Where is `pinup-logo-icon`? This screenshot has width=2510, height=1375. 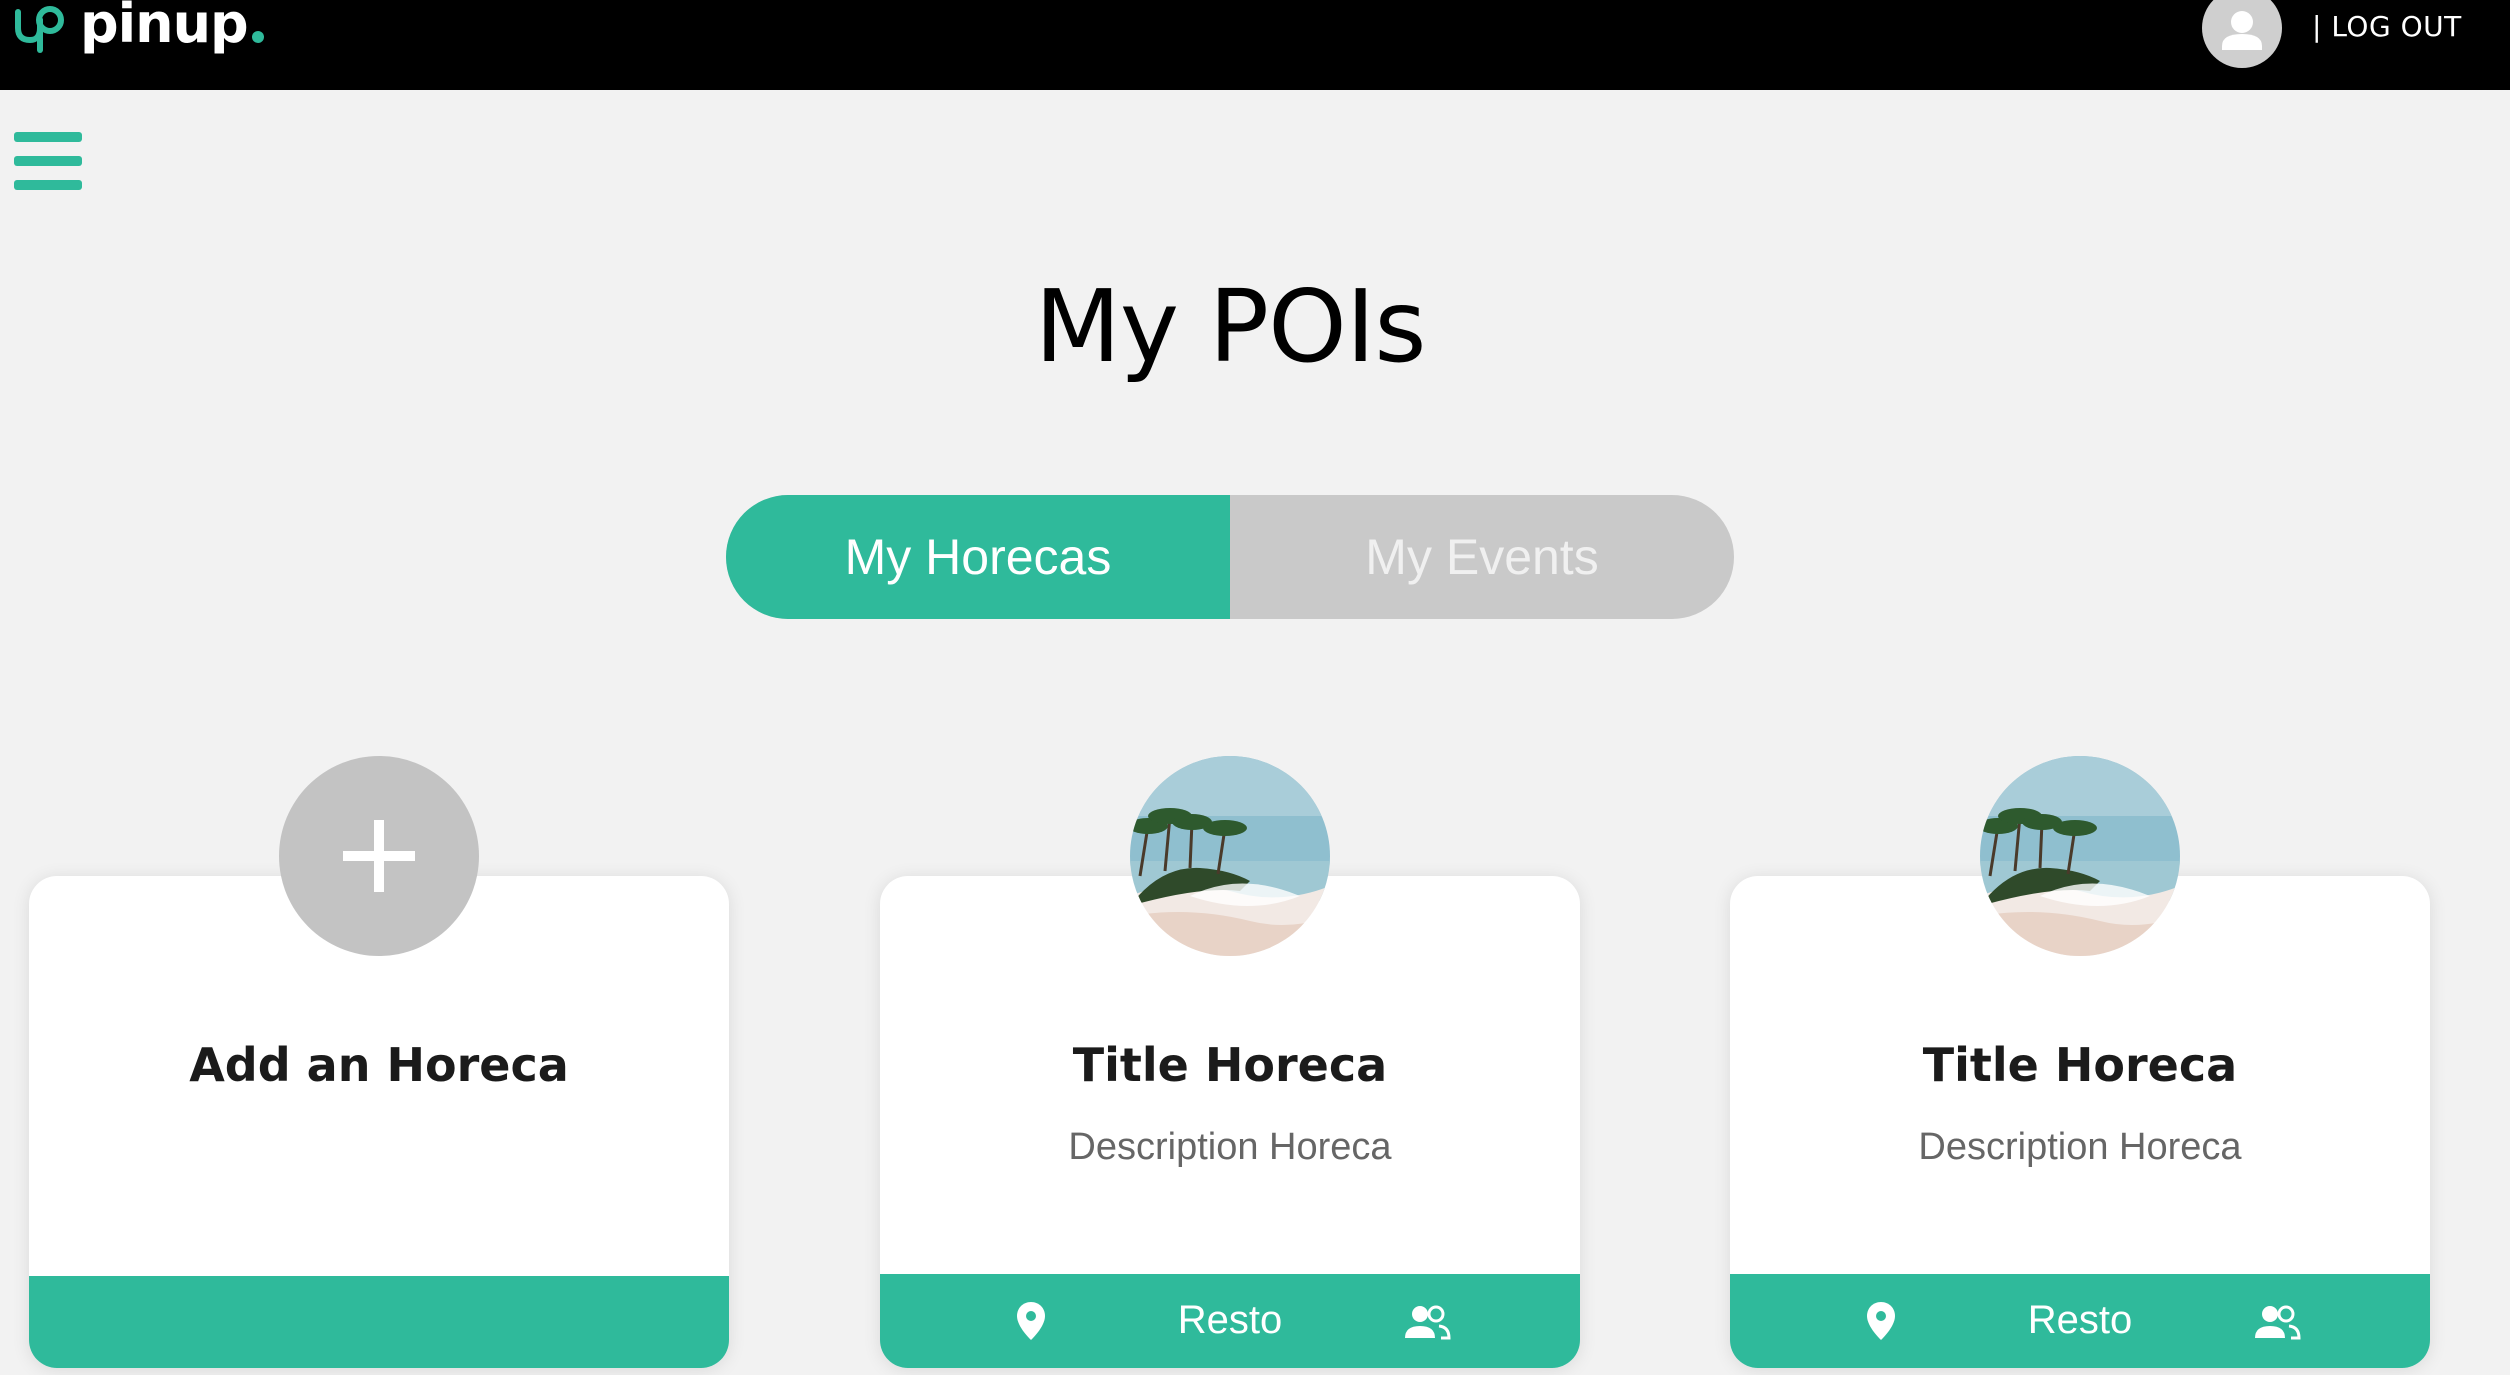 pinup-logo-icon is located at coordinates (39, 29).